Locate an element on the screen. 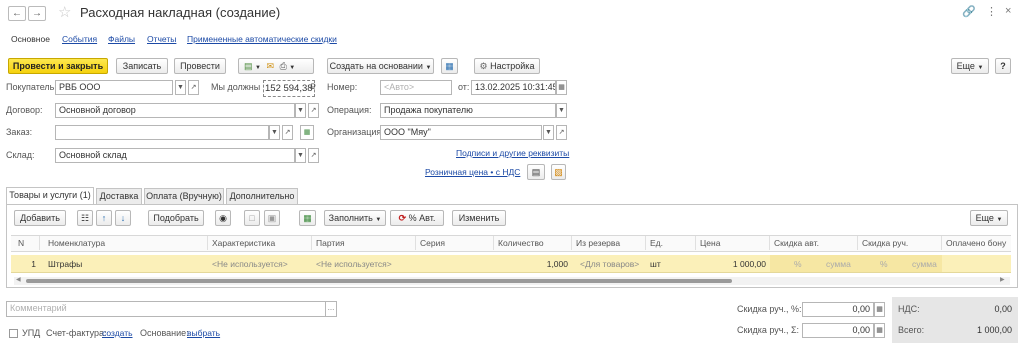 Image resolution: width=1024 pixels, height=350 pixels. save-button: Записать is located at coordinates (142, 66).